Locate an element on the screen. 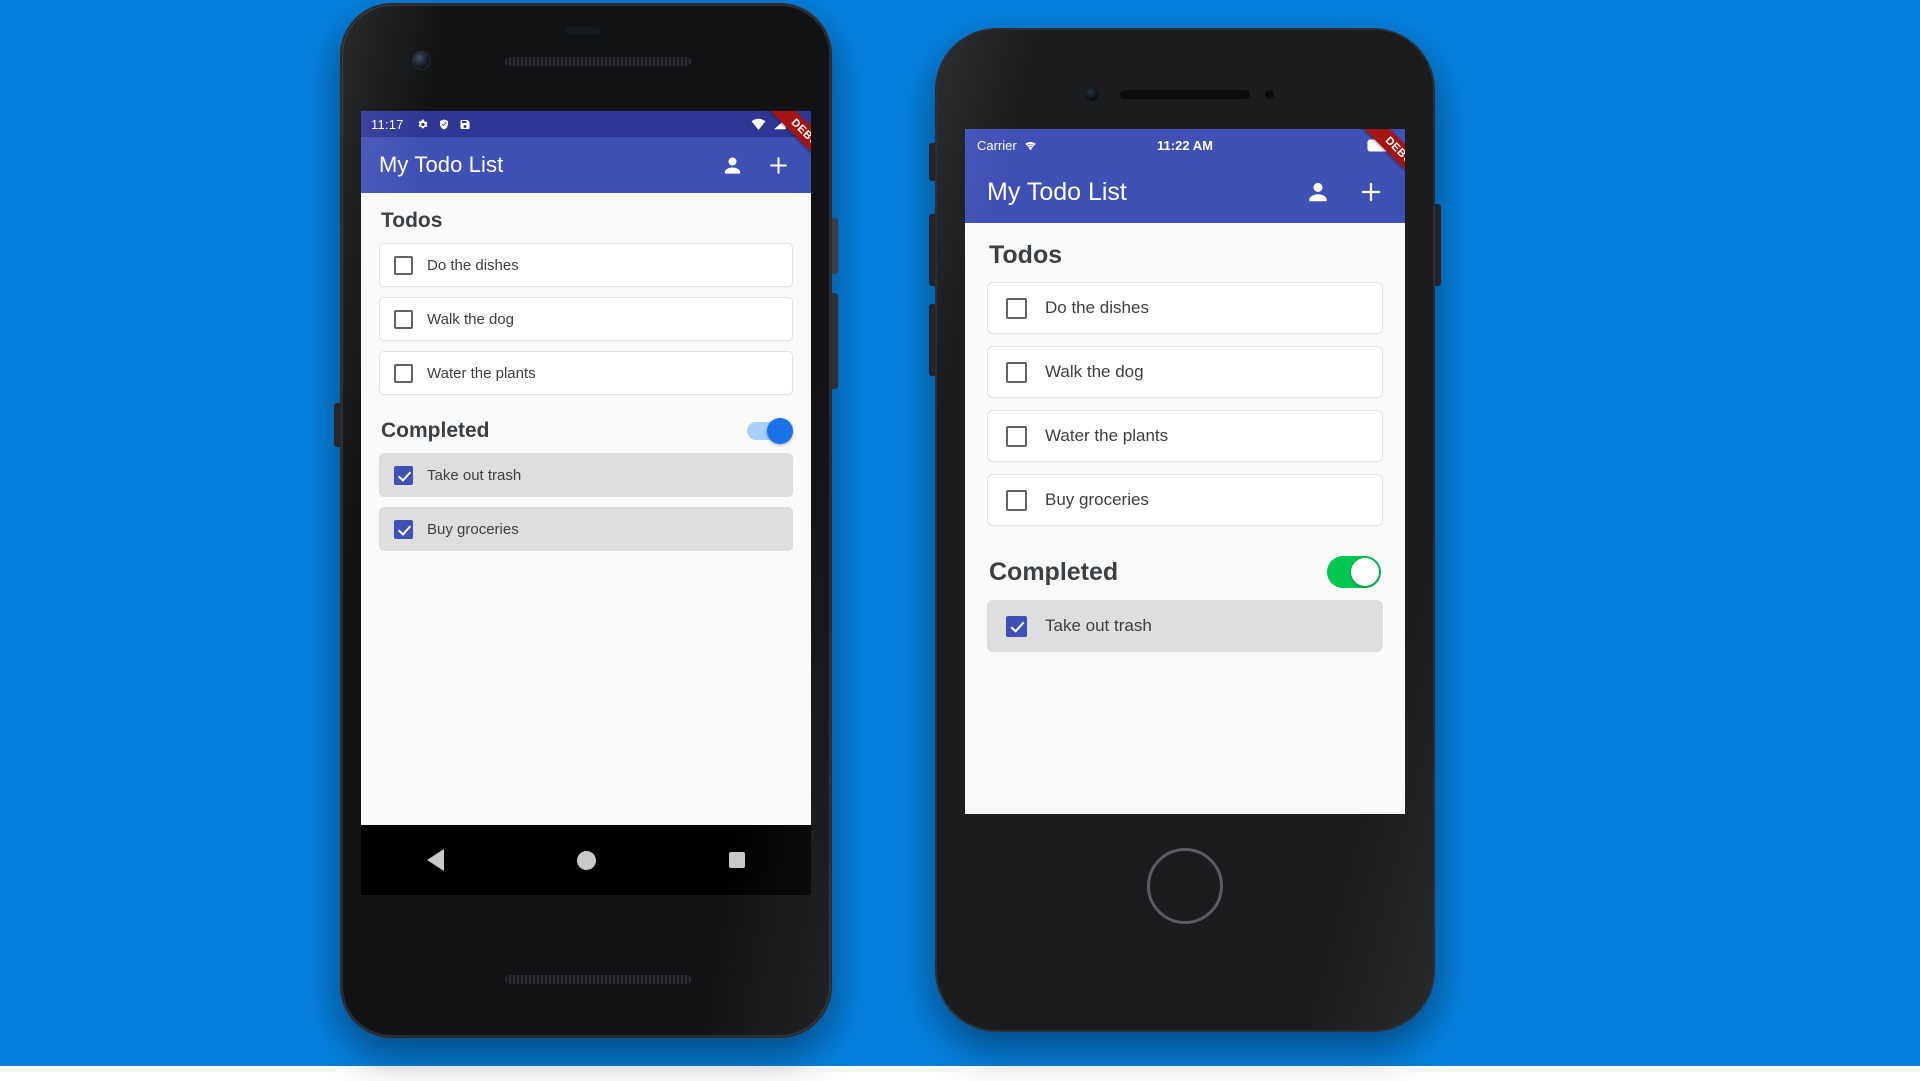  android-section-title-completed: Completed is located at coordinates (435, 430).